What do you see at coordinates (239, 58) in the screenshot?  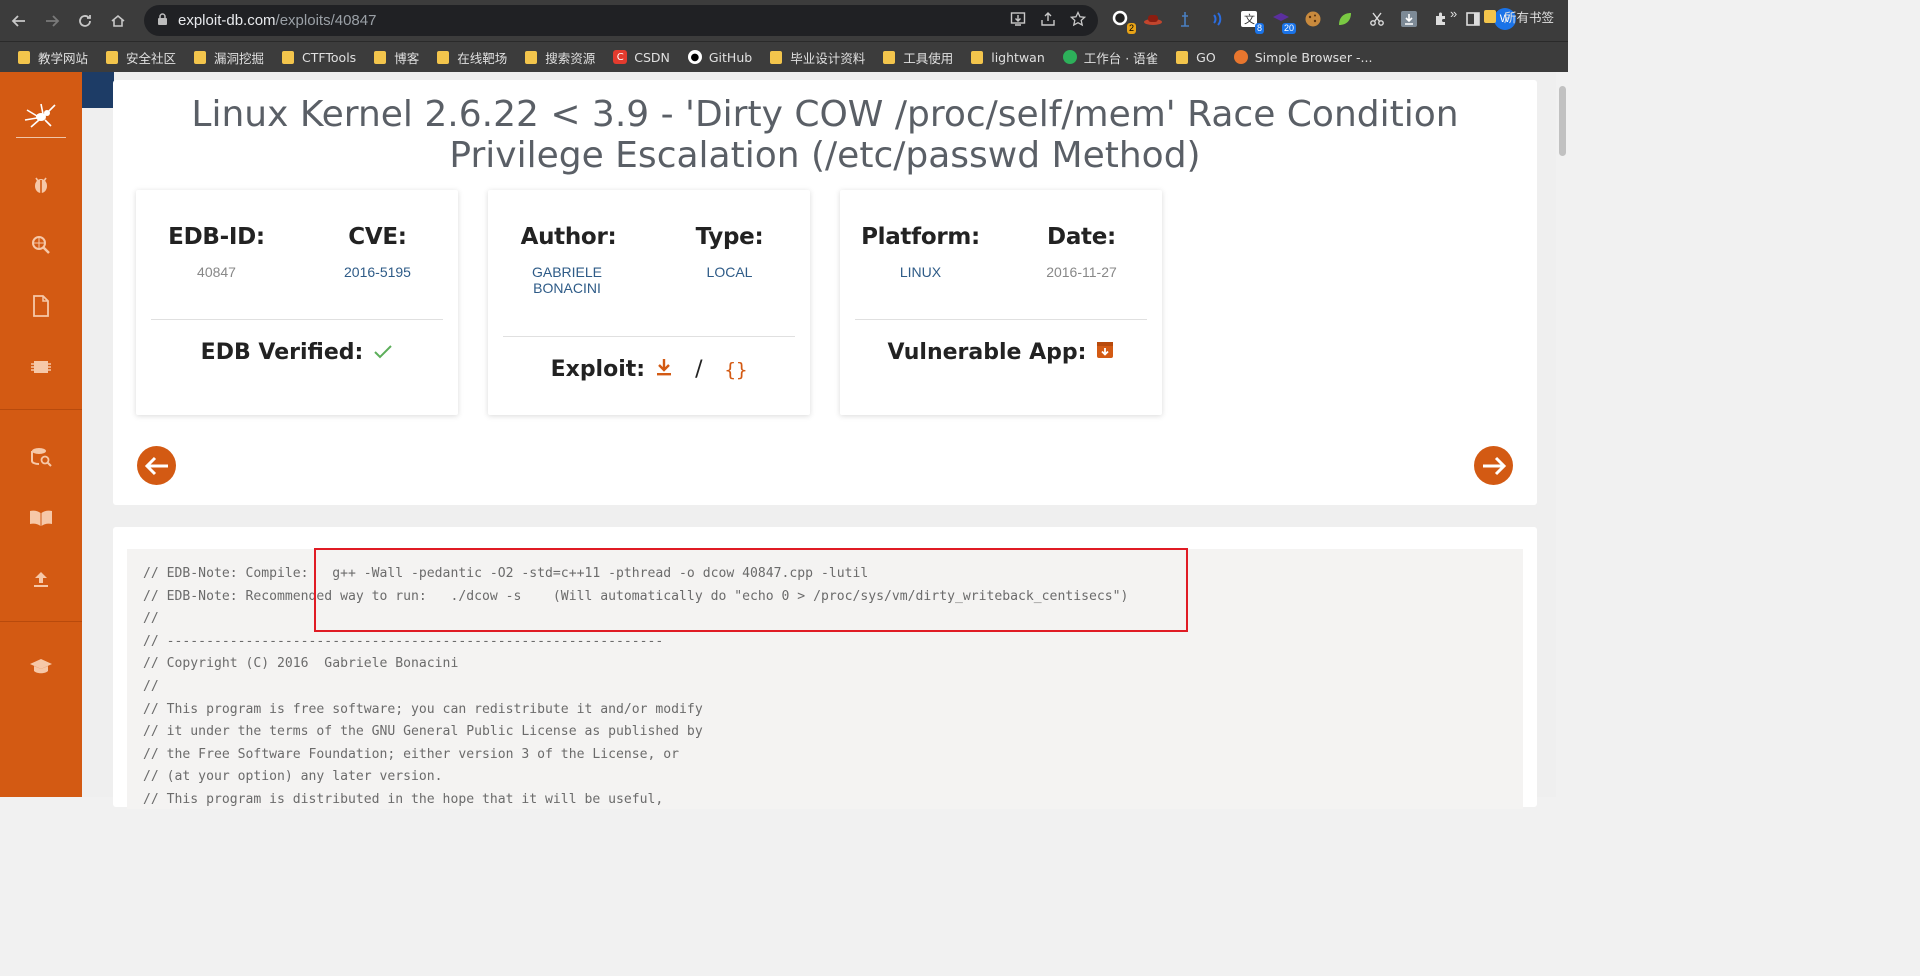 I see `bookmark-label: 漏洞挖掘` at bounding box center [239, 58].